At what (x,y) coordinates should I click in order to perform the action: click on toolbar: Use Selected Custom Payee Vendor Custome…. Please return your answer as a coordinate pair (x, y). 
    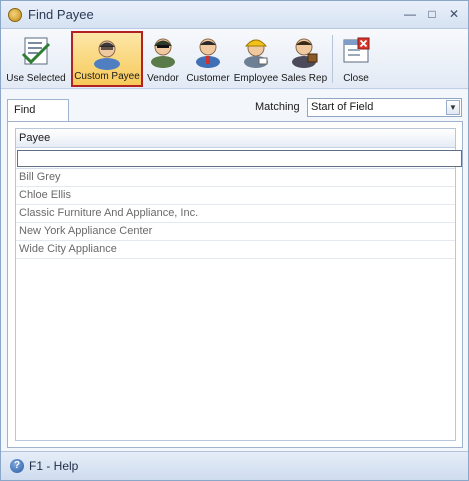
    Looking at the image, I should click on (234, 59).